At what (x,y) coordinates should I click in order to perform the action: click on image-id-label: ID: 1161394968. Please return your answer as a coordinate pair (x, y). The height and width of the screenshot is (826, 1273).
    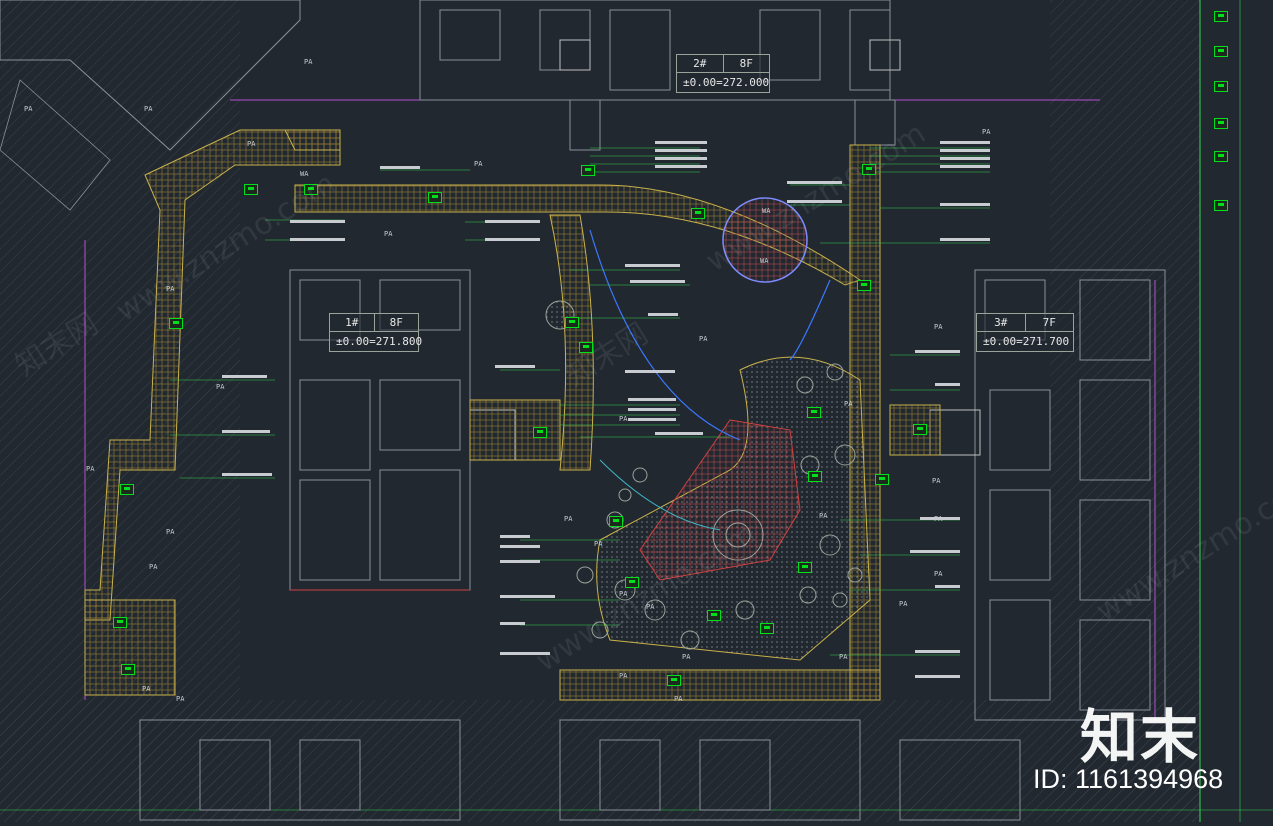
    Looking at the image, I should click on (1128, 779).